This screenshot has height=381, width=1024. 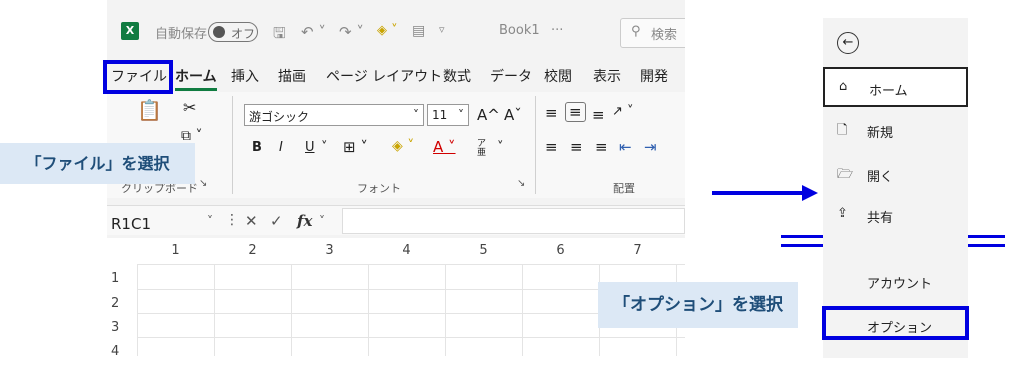 I want to click on formula-bar: R1C1 ˅ ⋮ ✕ ✓ fx ˅, so click(x=396, y=220).